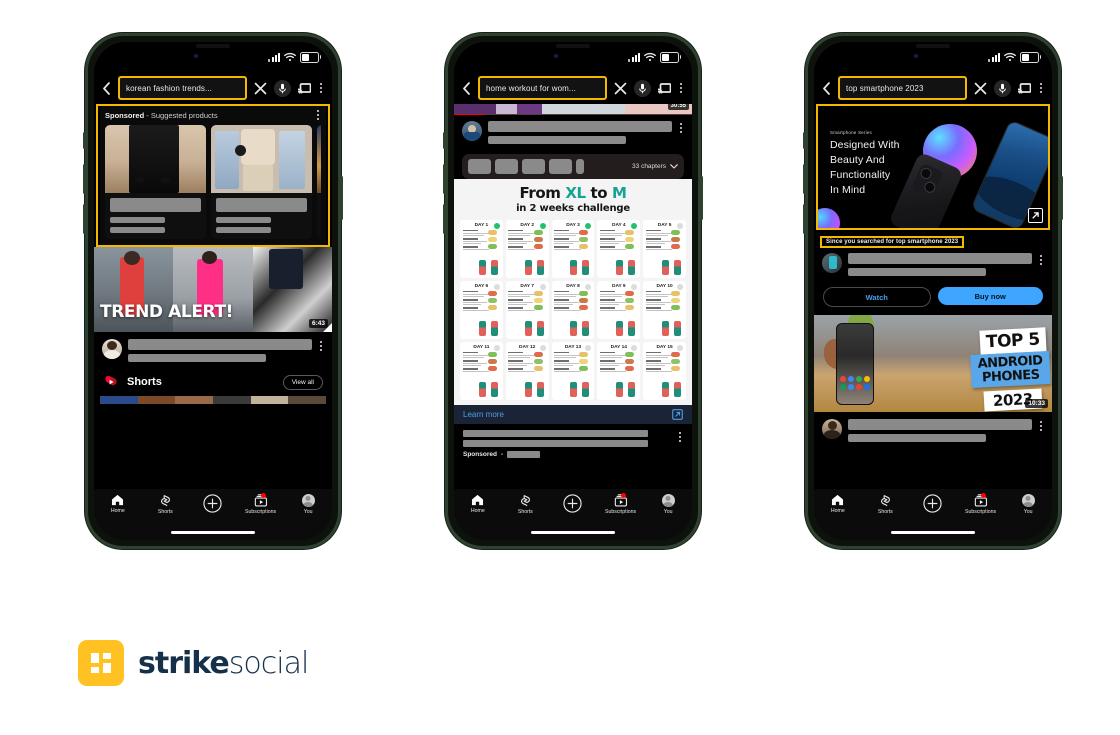 Image resolution: width=1120 pixels, height=735 pixels. I want to click on chapters-count: 33 chapters, so click(655, 166).